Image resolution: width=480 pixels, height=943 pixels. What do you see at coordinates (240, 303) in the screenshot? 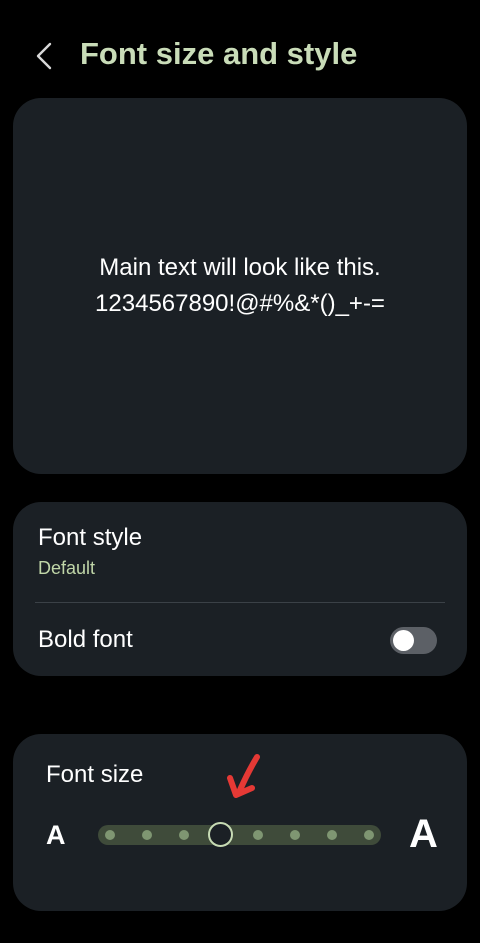
I see `preview-line-symbols: 1234567890!@#%&*()_+-=` at bounding box center [240, 303].